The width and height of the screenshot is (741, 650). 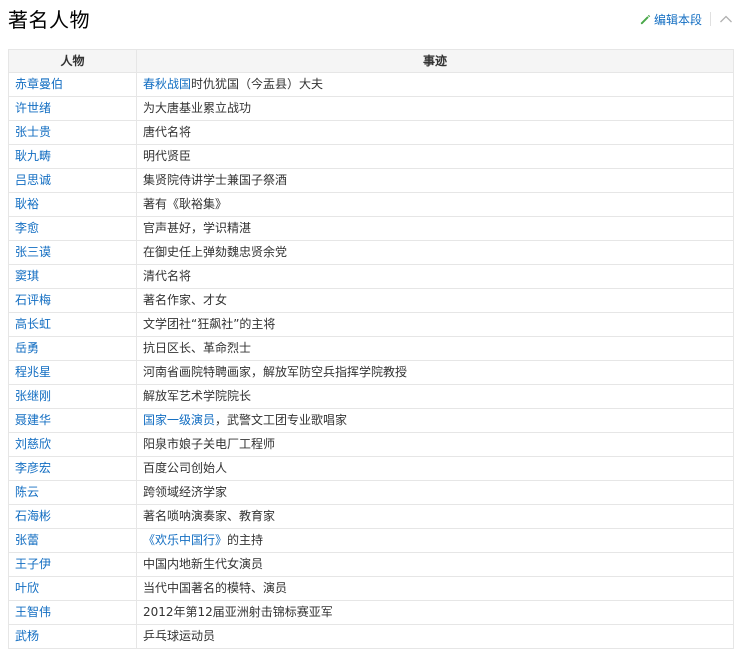 What do you see at coordinates (39, 84) in the screenshot?
I see `person-name-link: 赤章曼伯` at bounding box center [39, 84].